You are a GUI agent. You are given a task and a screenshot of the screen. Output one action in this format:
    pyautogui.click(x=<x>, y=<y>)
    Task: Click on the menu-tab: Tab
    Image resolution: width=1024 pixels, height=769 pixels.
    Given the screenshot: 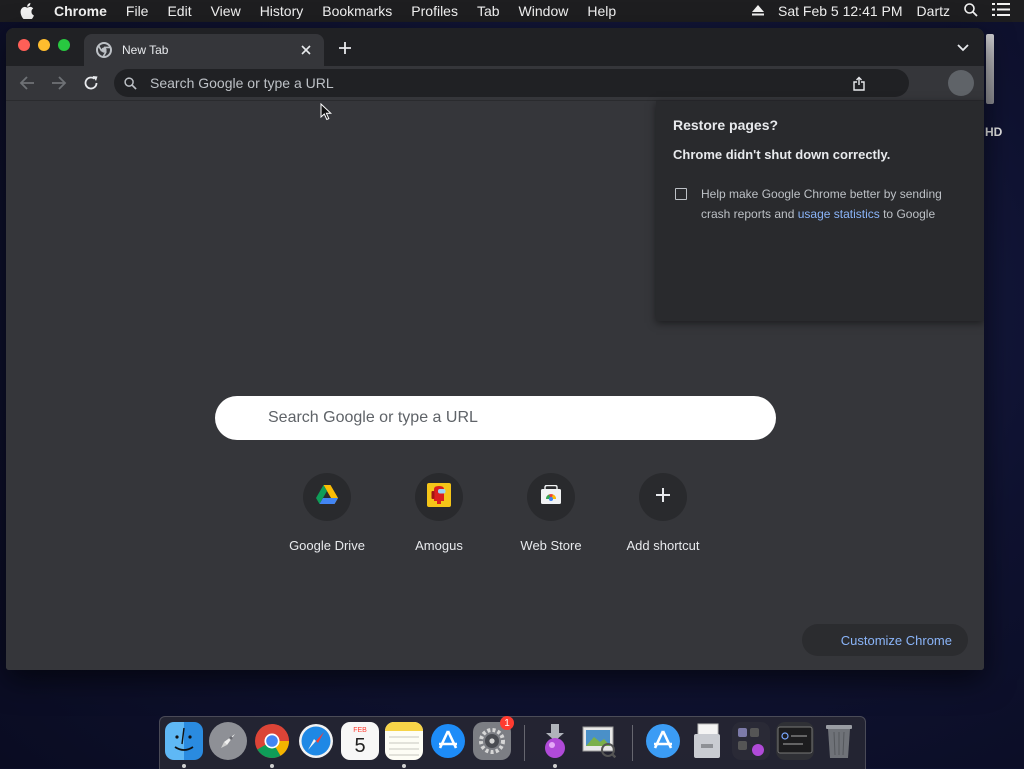 What is the action you would take?
    pyautogui.click(x=488, y=11)
    